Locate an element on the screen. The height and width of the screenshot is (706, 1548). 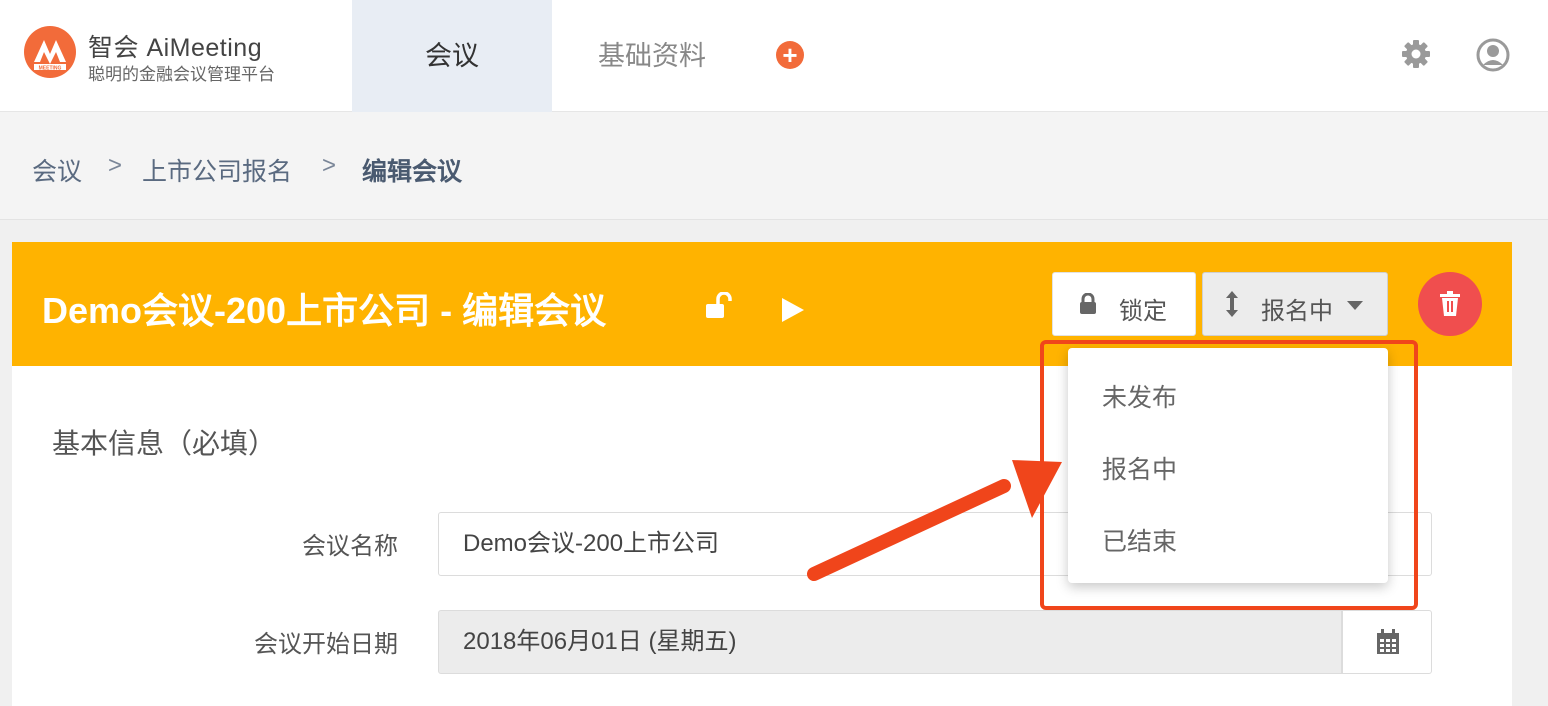
brand-slogan: 聪明的金融会议管理平台 is located at coordinates (181, 74).